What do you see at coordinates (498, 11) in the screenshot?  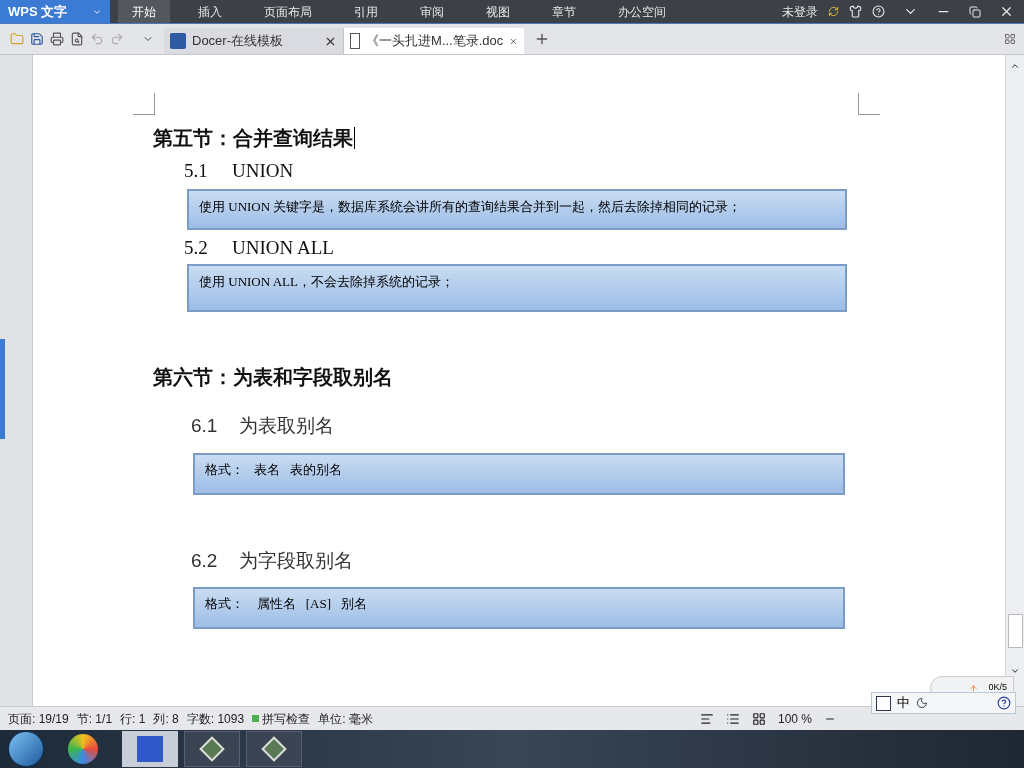 I see `menu-tab: 视图` at bounding box center [498, 11].